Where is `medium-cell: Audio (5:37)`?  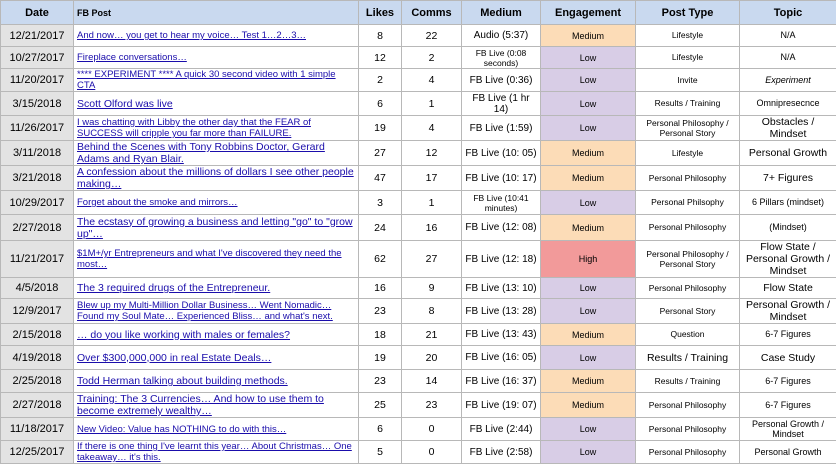 medium-cell: Audio (5:37) is located at coordinates (501, 35).